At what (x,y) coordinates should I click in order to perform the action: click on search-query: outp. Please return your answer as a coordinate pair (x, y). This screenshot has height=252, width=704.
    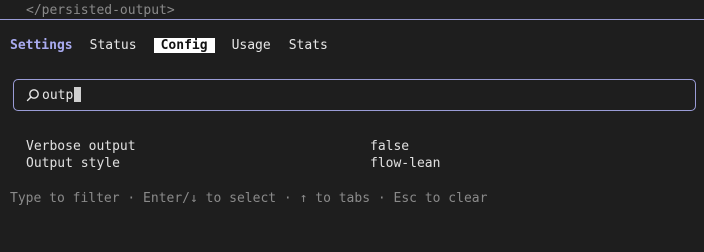
    Looking at the image, I should click on (58, 95).